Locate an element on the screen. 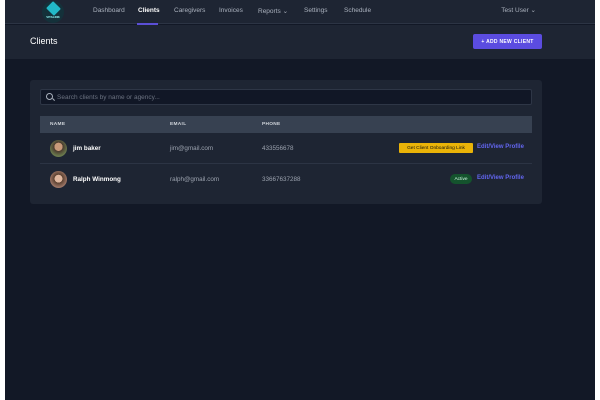 Image resolution: width=600 pixels, height=400 pixels. page-title: Clients is located at coordinates (44, 41).